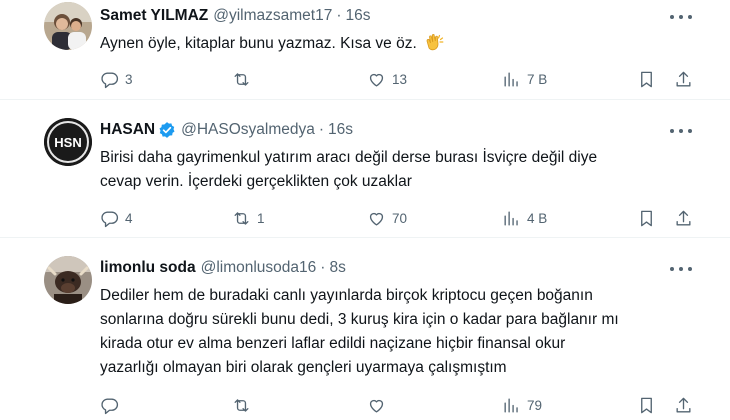 Image resolution: width=730 pixels, height=420 pixels. What do you see at coordinates (365, 79) in the screenshot?
I see `action-bar: 3 13 7 B` at bounding box center [365, 79].